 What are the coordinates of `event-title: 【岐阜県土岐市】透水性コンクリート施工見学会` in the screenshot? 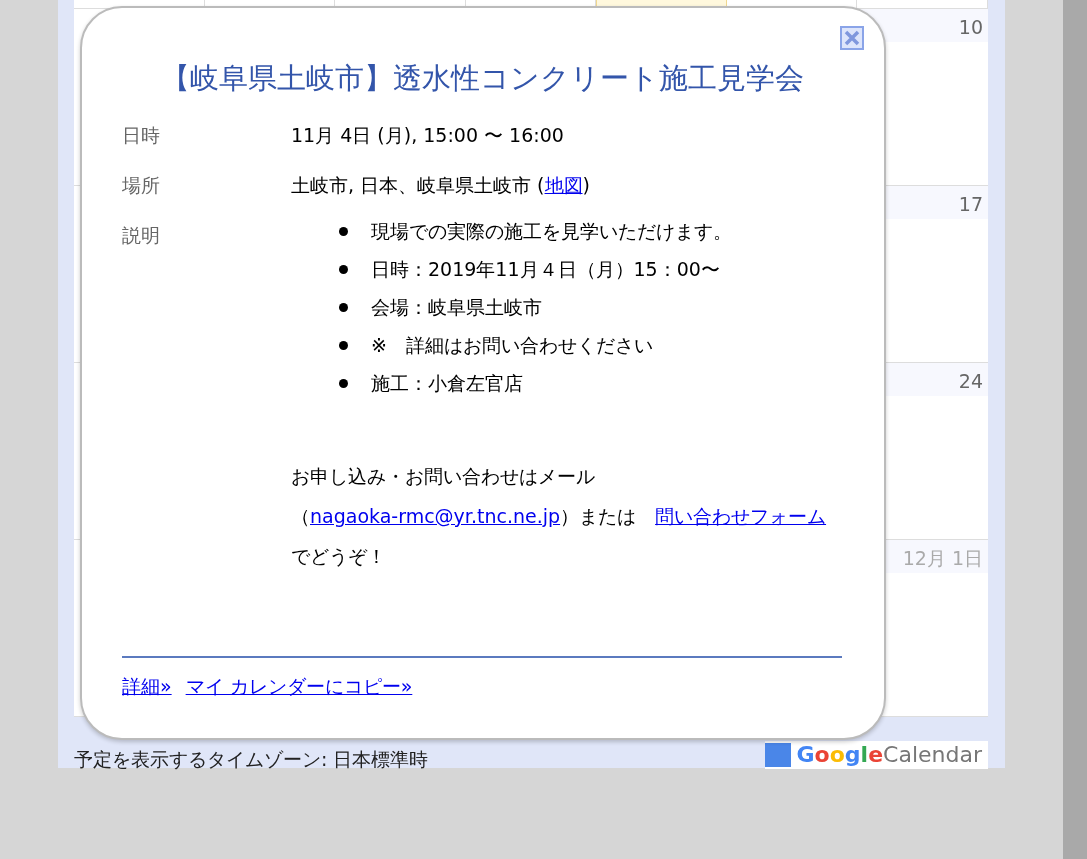 It's located at (482, 78).